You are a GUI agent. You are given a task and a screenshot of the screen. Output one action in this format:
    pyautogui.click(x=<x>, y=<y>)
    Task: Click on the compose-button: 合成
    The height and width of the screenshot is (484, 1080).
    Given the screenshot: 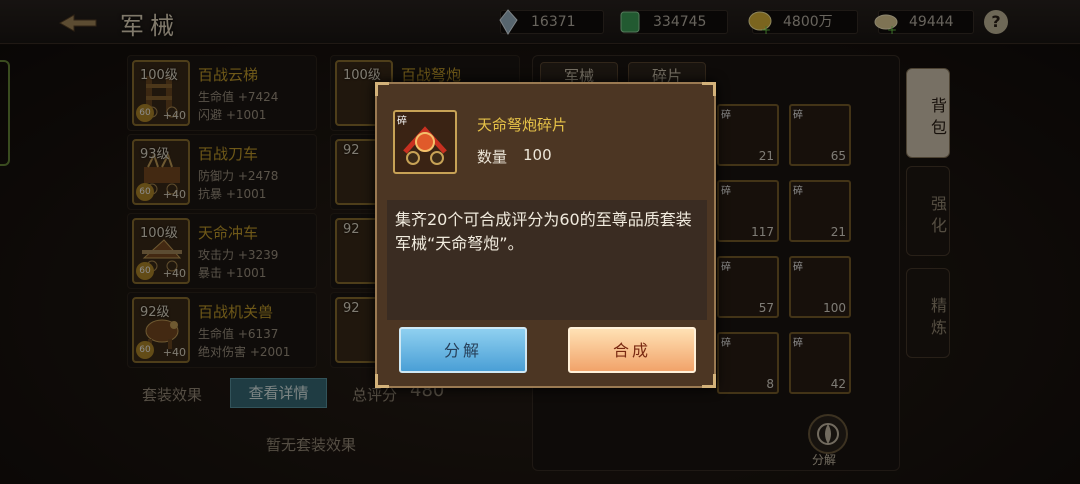 What is the action you would take?
    pyautogui.click(x=632, y=350)
    